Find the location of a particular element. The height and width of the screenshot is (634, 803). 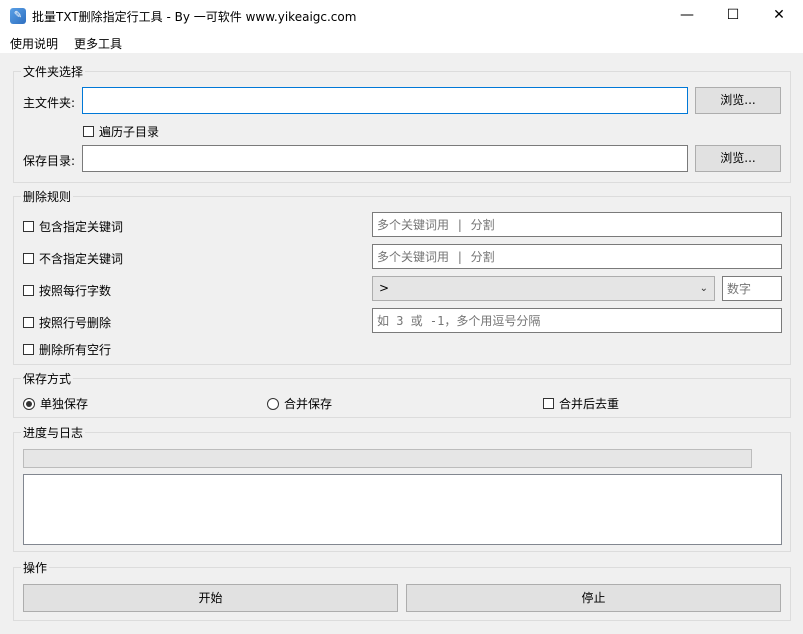

line-number-checkbox: 按照行号删除 is located at coordinates (67, 322).